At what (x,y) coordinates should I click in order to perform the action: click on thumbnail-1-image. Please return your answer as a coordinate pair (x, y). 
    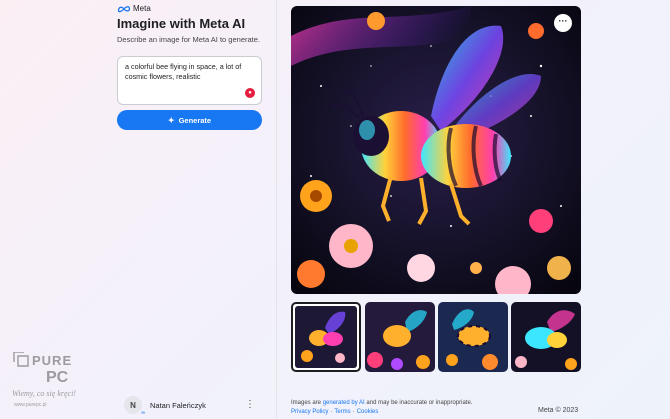
    Looking at the image, I should click on (326, 337).